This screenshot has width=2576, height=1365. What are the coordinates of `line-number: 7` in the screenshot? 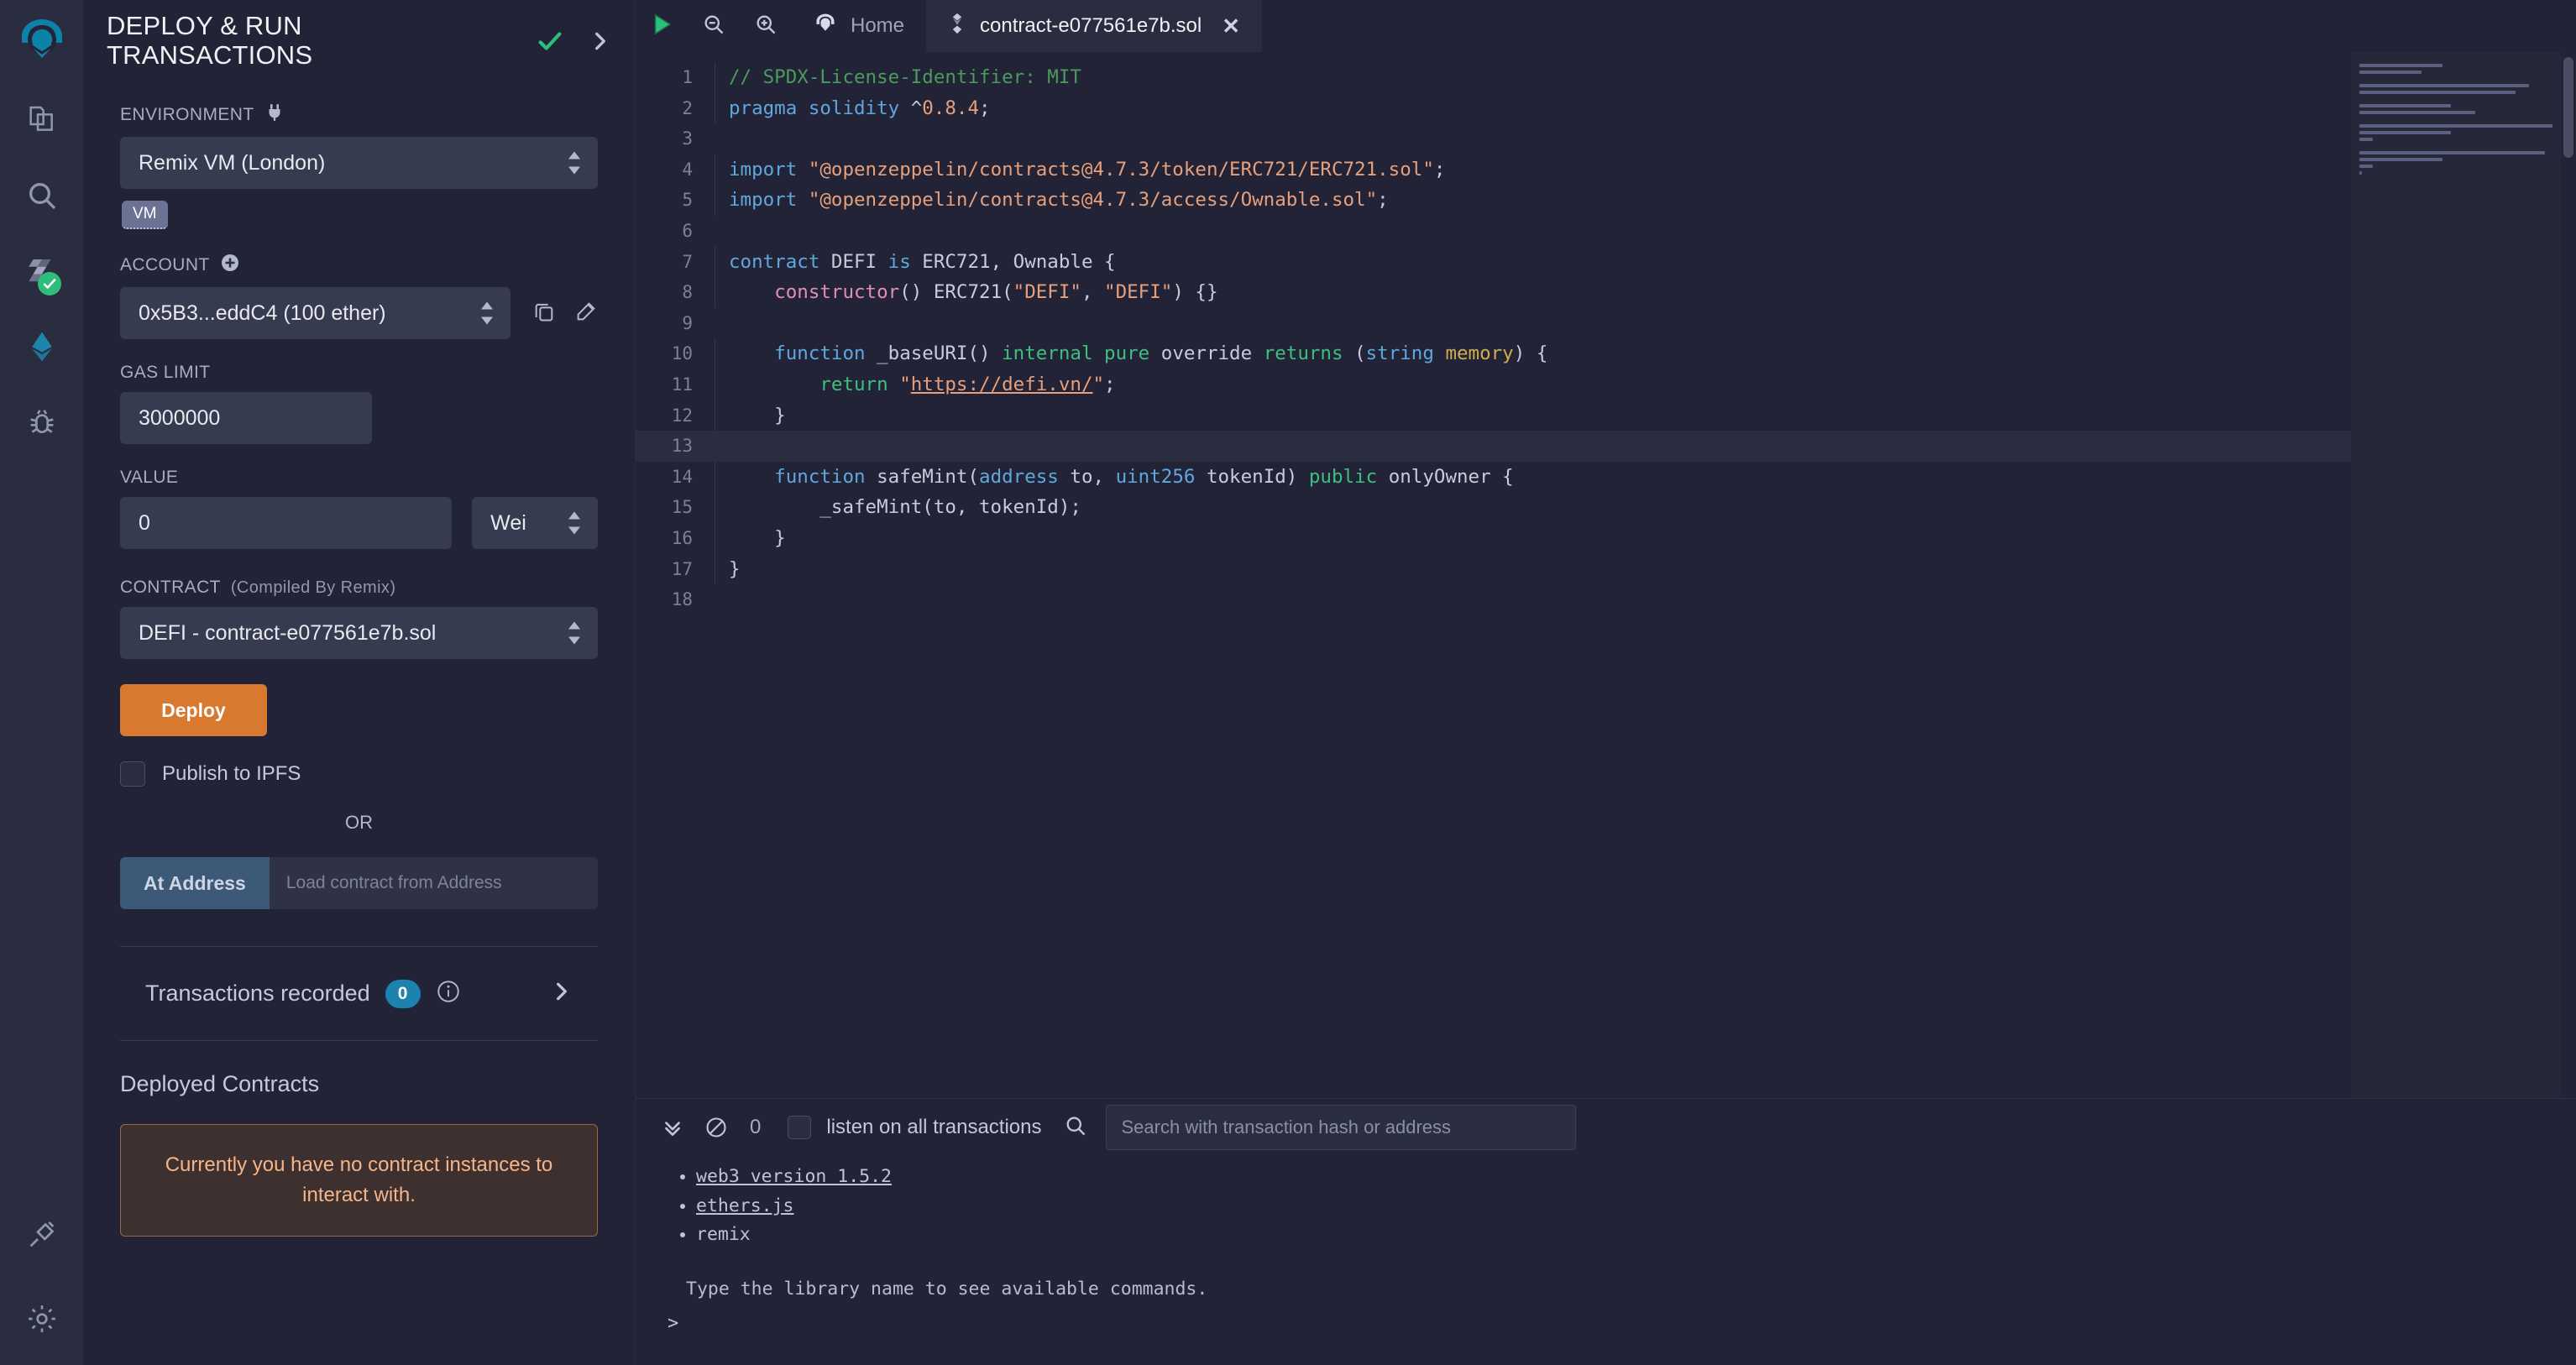 It's located at (687, 261).